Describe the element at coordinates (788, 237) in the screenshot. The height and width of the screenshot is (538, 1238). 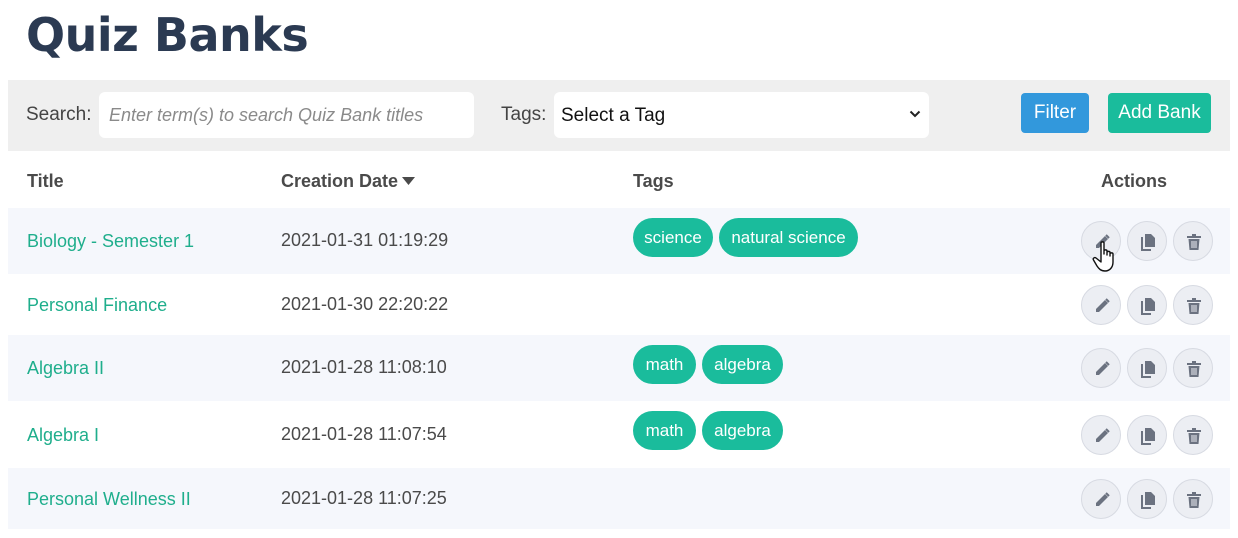
I see `tag-badge: natural science` at that location.